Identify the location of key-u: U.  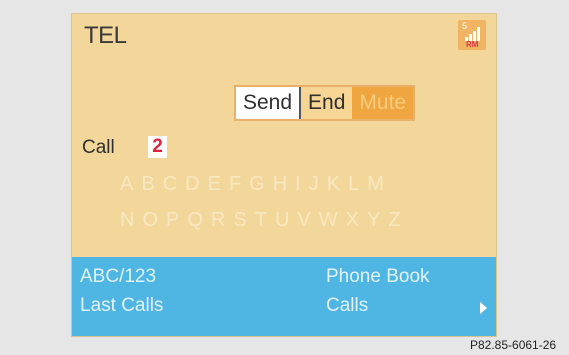
(283, 220).